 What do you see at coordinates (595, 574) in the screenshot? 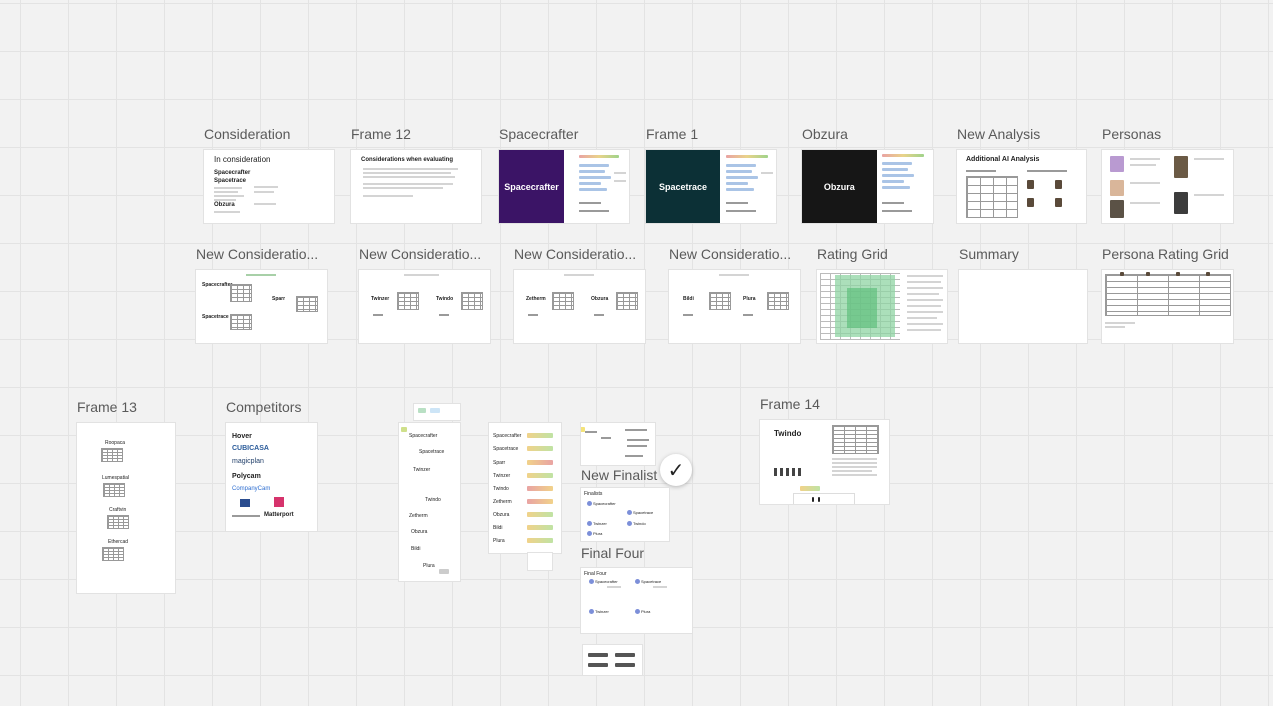
I see `frame-title: Final Four` at bounding box center [595, 574].